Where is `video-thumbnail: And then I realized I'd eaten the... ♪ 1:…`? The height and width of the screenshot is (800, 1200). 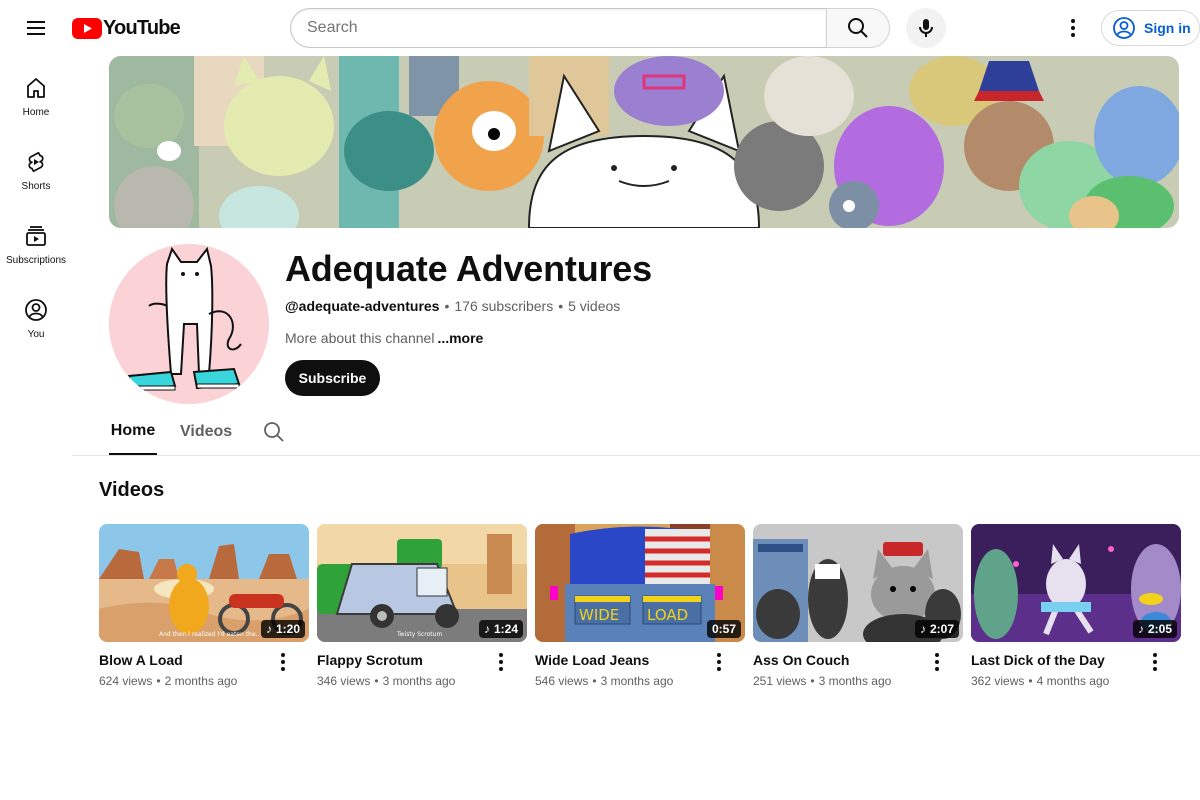
video-thumbnail: And then I realized I'd eaten the... ♪ 1:… is located at coordinates (204, 583).